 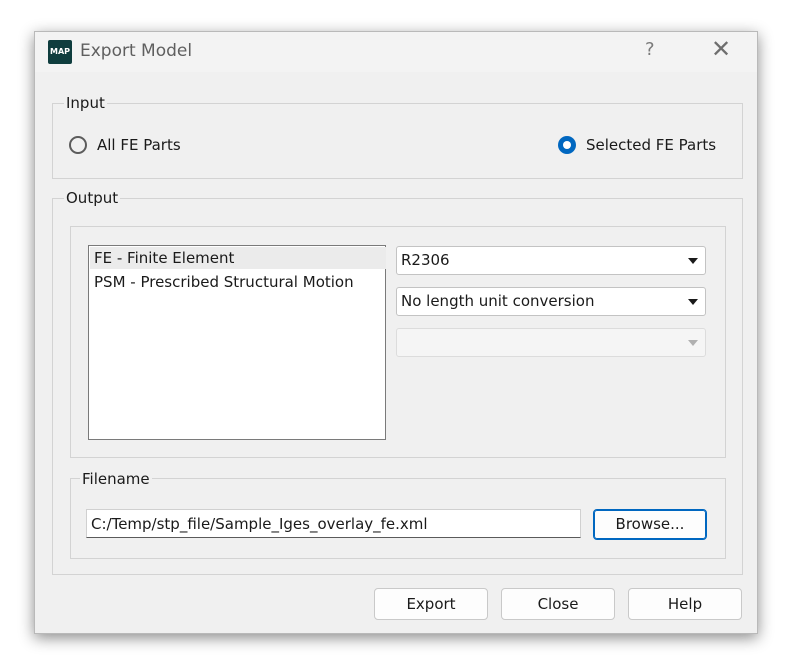 What do you see at coordinates (85, 103) in the screenshot?
I see `input-group-label: Input` at bounding box center [85, 103].